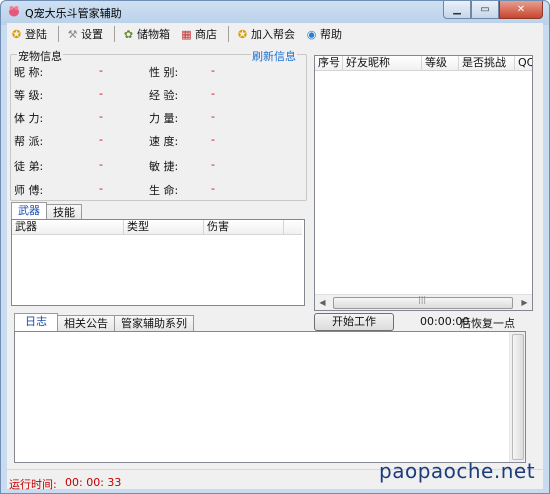 This screenshot has width=550, height=494. I want to click on join-guild-label: 加入帮会, so click(273, 34).